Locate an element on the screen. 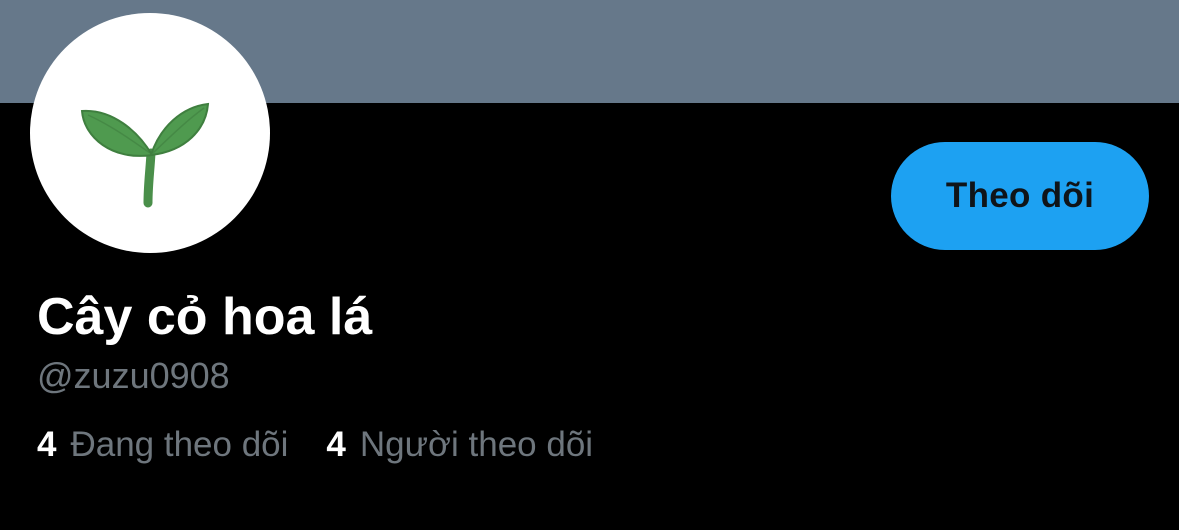 The image size is (1179, 530). follow-button-label: Theo dõi is located at coordinates (1020, 195).